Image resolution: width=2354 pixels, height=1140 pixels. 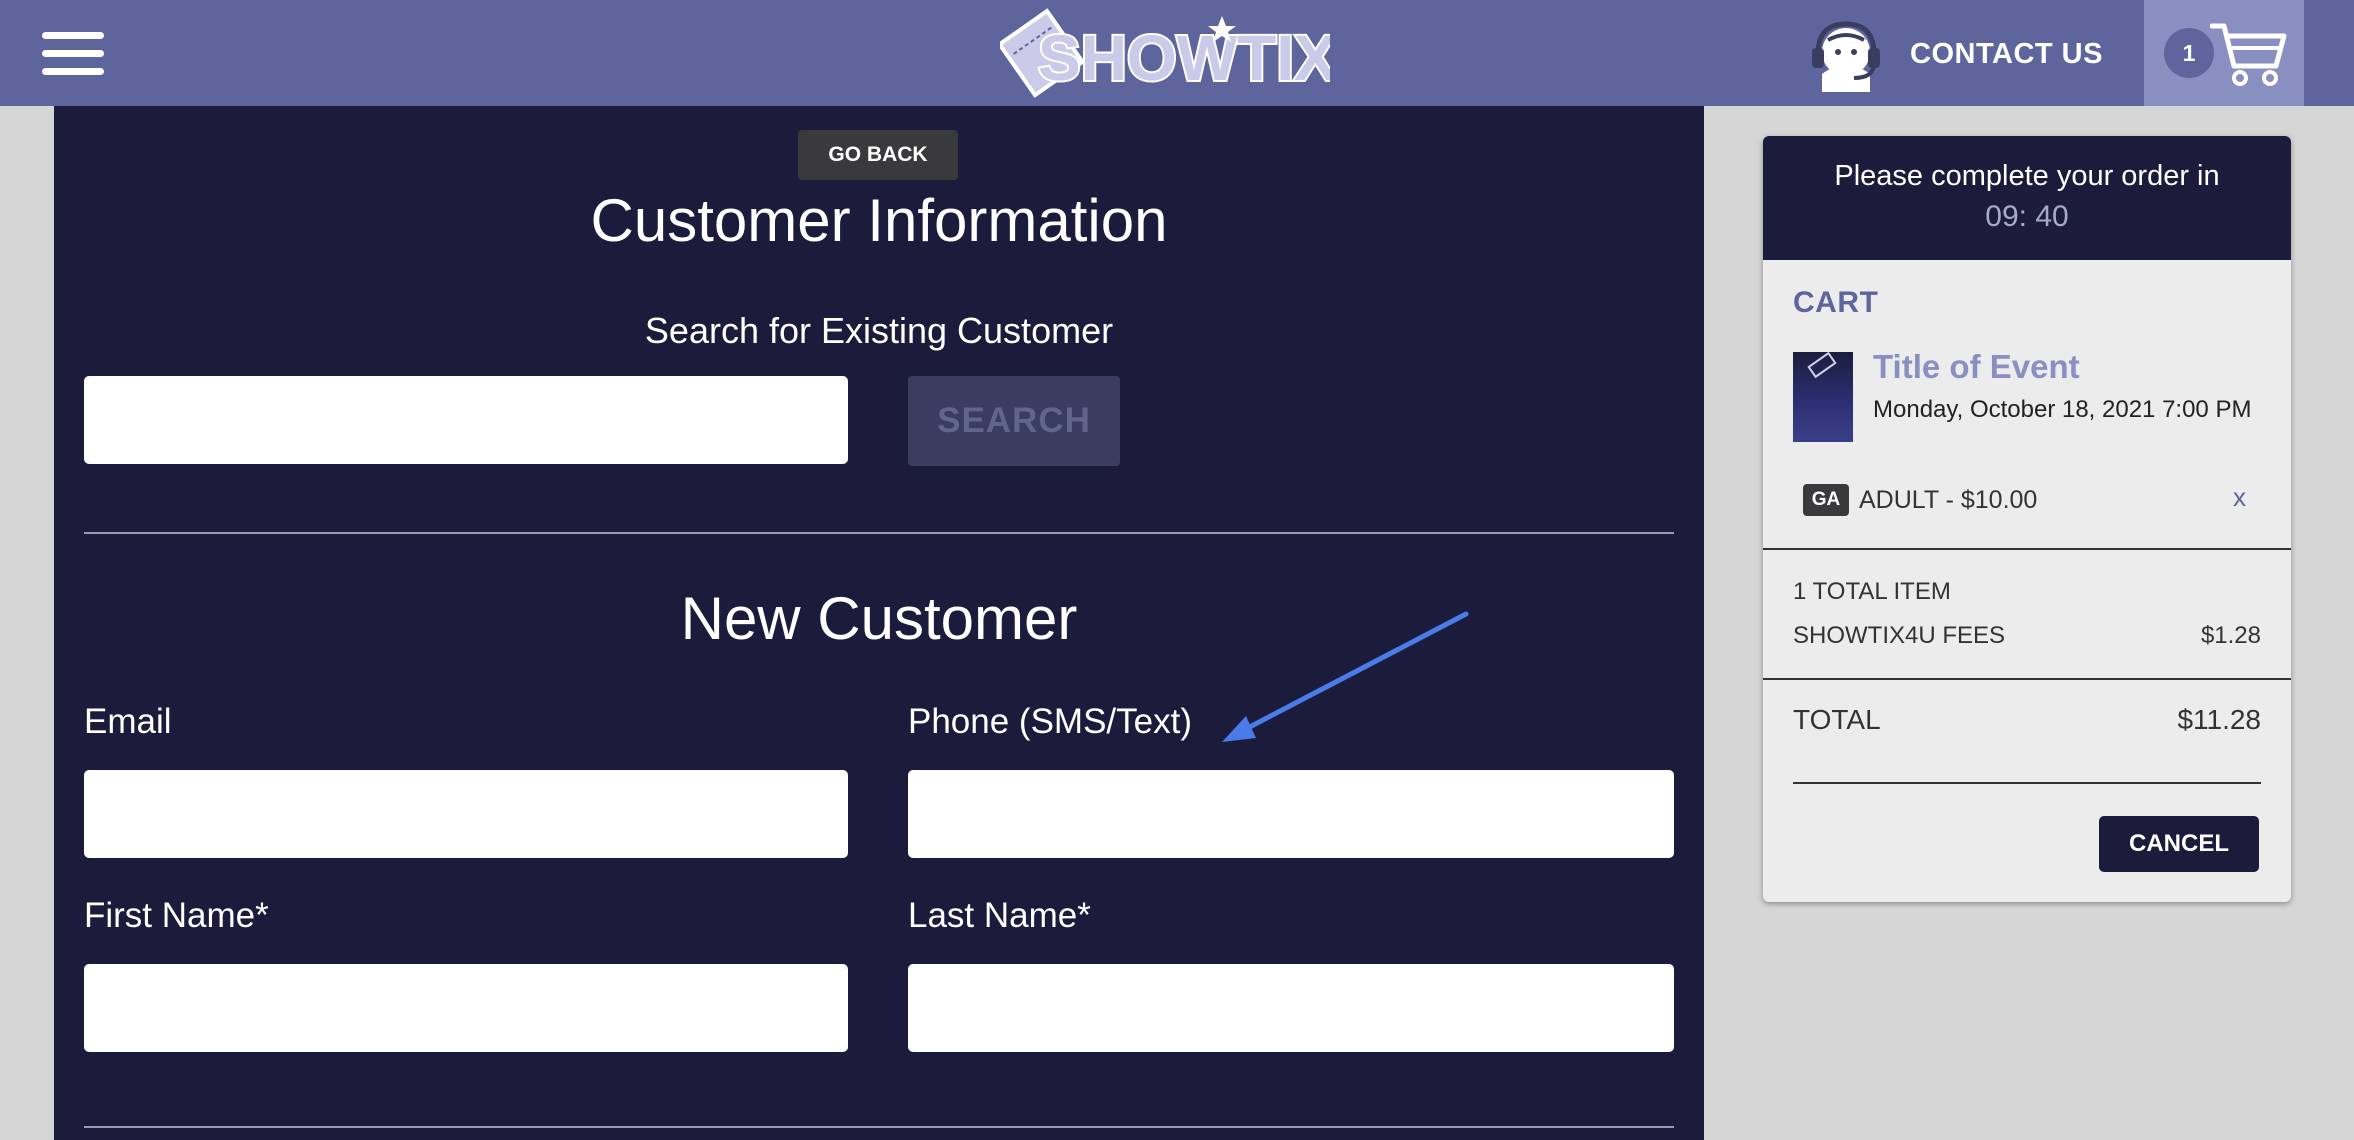 I want to click on headset-support-icon, so click(x=1846, y=56).